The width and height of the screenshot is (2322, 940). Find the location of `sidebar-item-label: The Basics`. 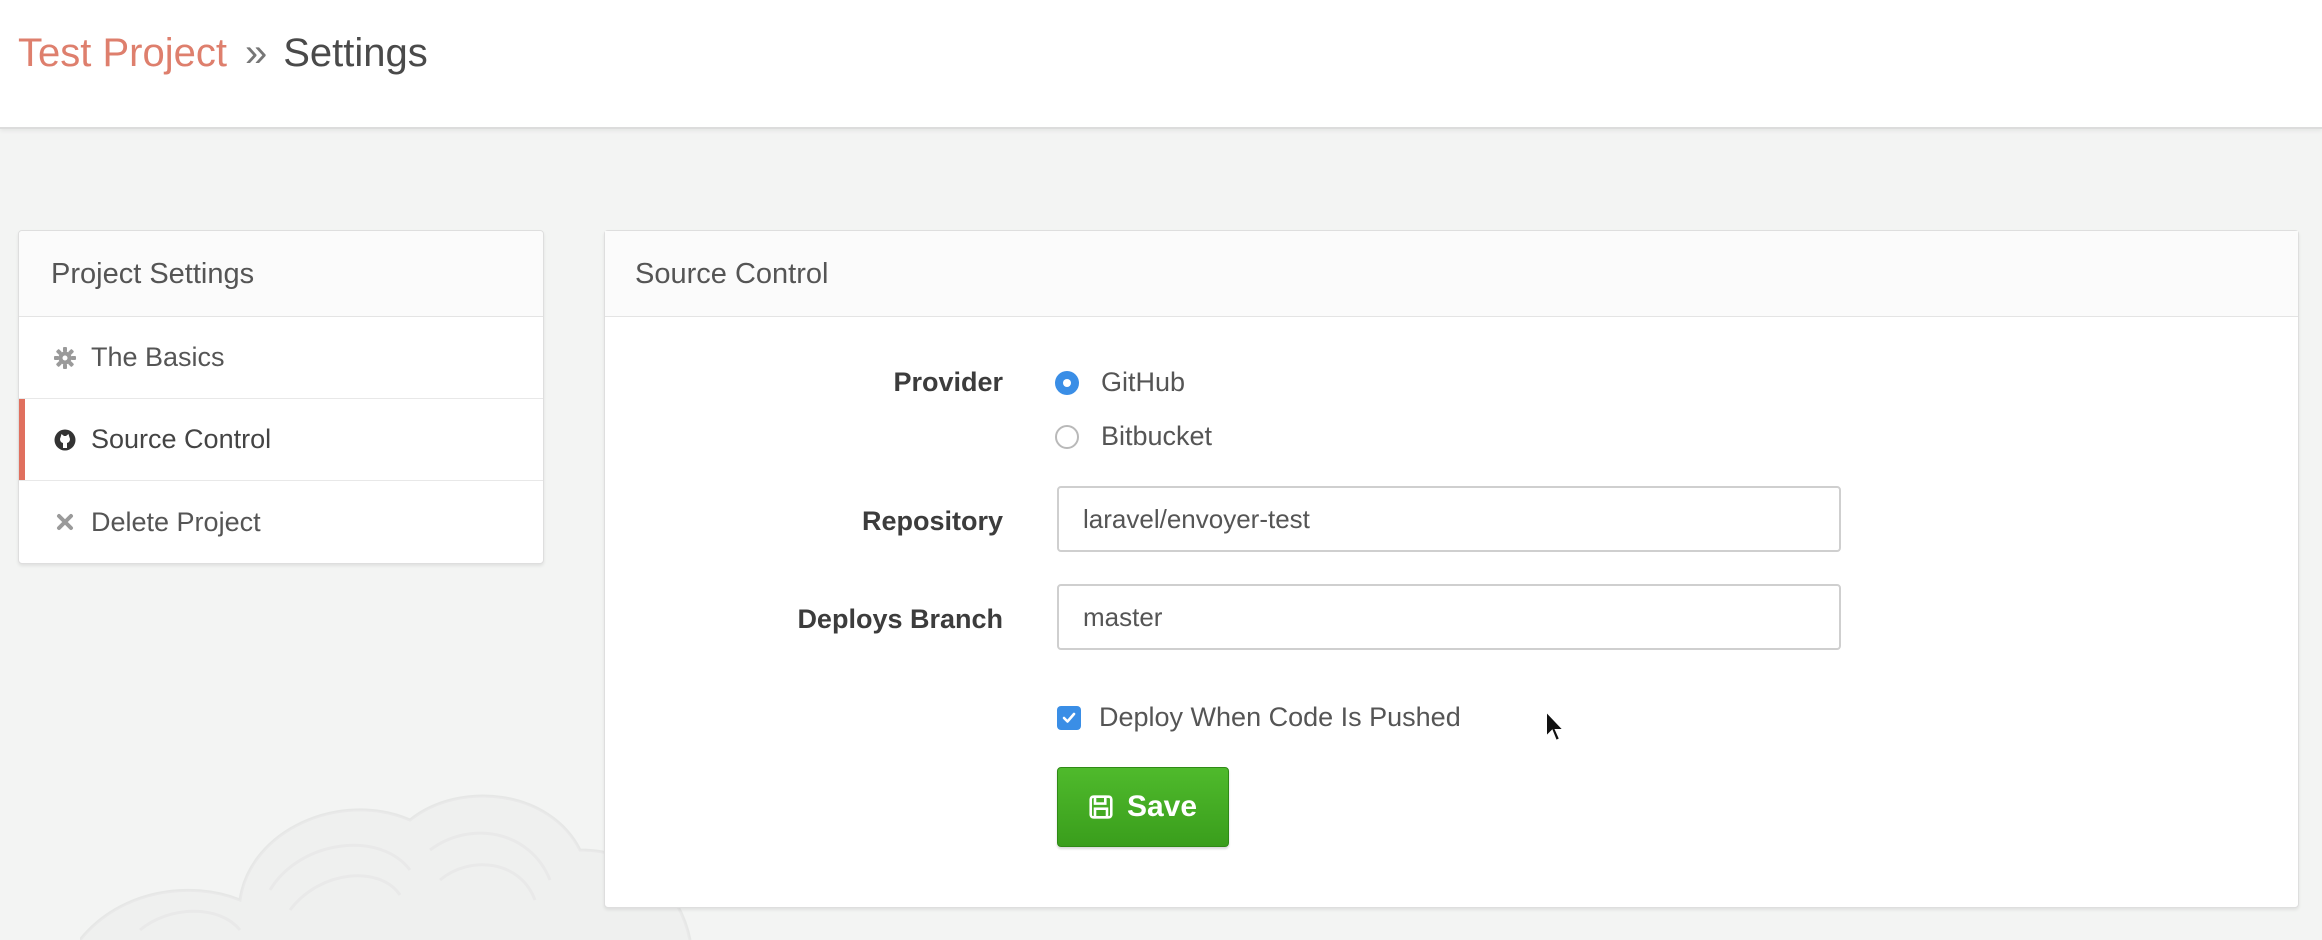

sidebar-item-label: The Basics is located at coordinates (158, 357).